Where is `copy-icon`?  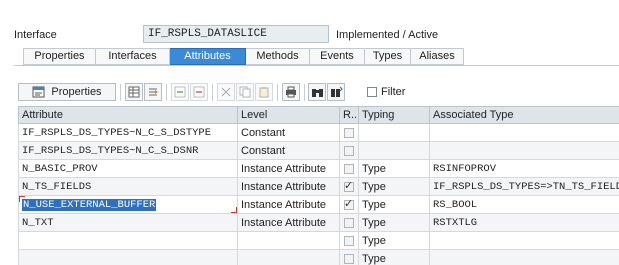
copy-icon is located at coordinates (245, 92).